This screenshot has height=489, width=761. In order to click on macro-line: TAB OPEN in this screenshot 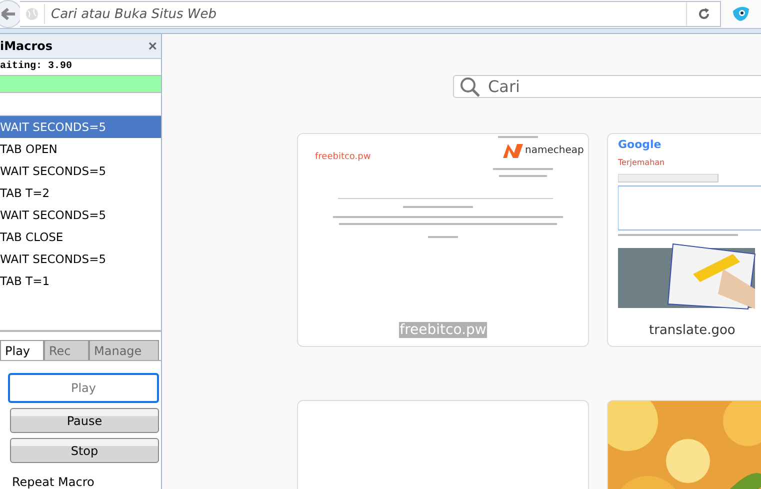, I will do `click(80, 149)`.